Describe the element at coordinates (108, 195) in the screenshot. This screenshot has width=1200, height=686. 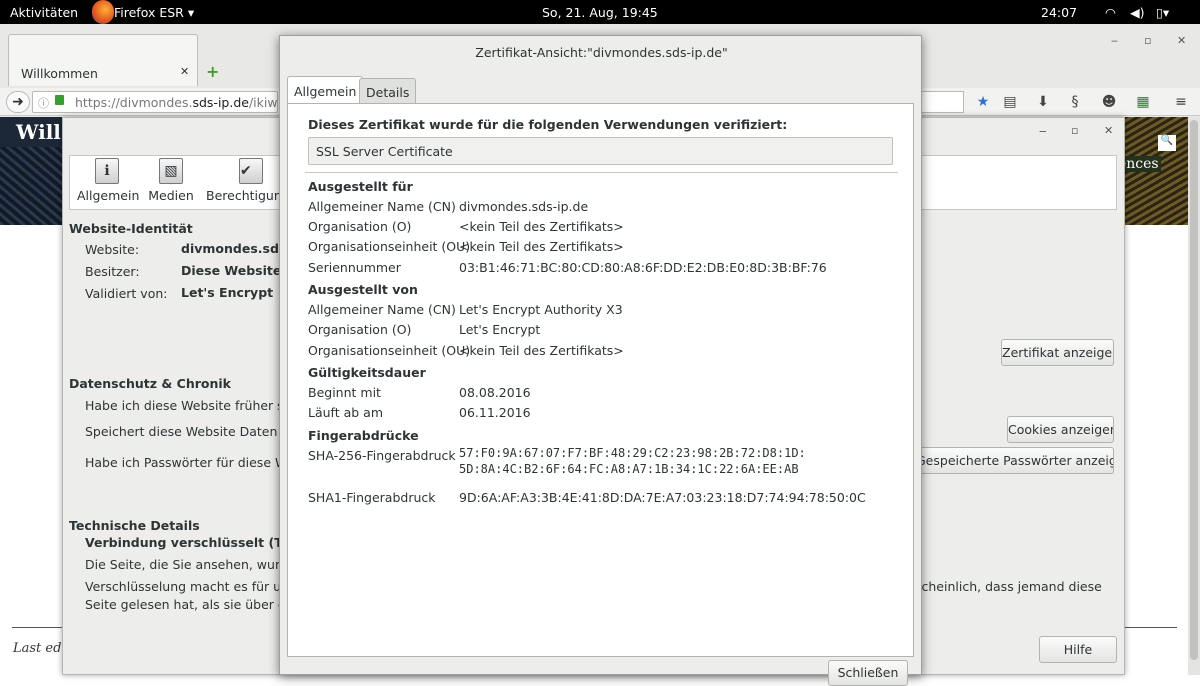
I see `pi-tab-label: Allgemein` at that location.